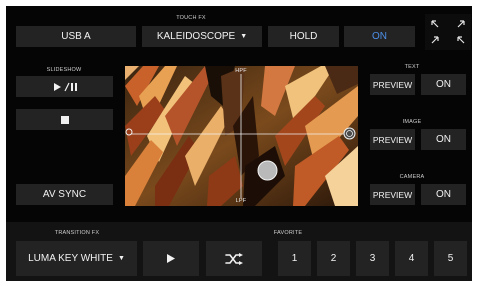 The width and height of the screenshot is (477, 286). I want to click on x-axis-left-handle, so click(129, 132).